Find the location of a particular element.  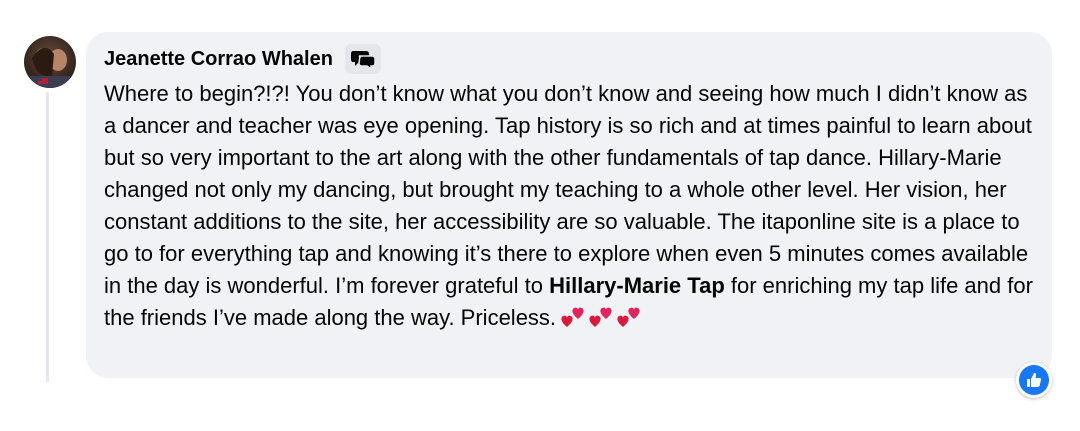

like-thumb-icon is located at coordinates (1034, 380).